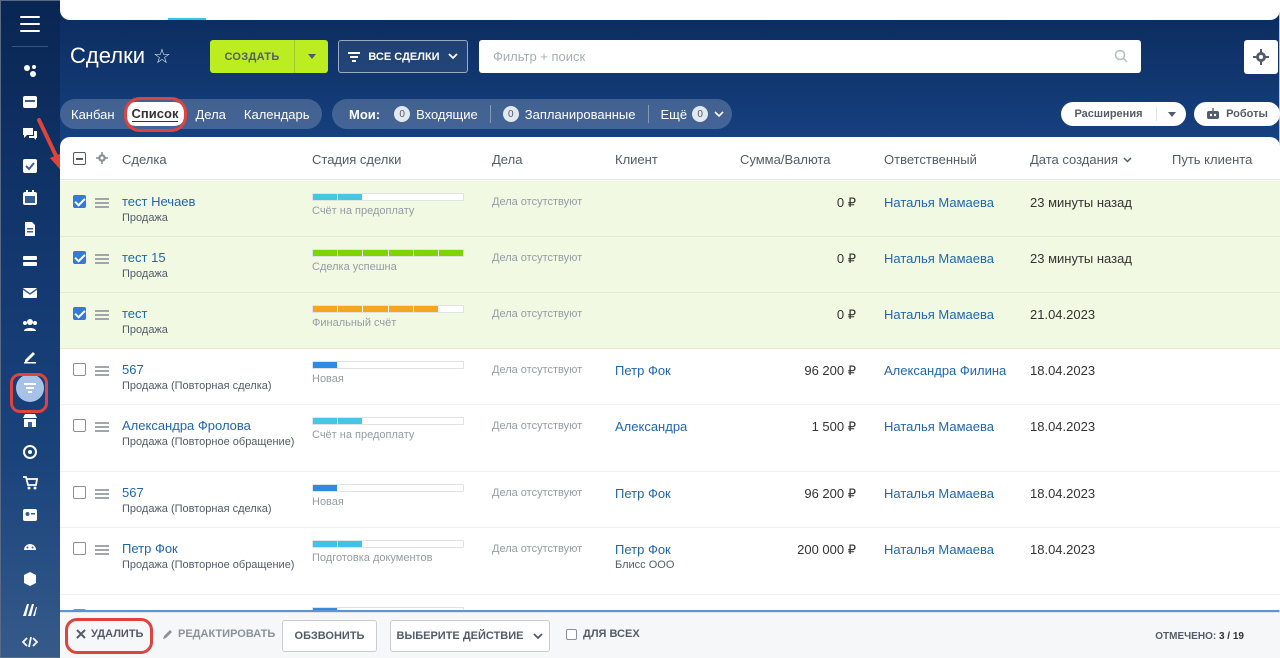 The height and width of the screenshot is (658, 1280). What do you see at coordinates (30, 261) in the screenshot?
I see `sidebar-item-drive` at bounding box center [30, 261].